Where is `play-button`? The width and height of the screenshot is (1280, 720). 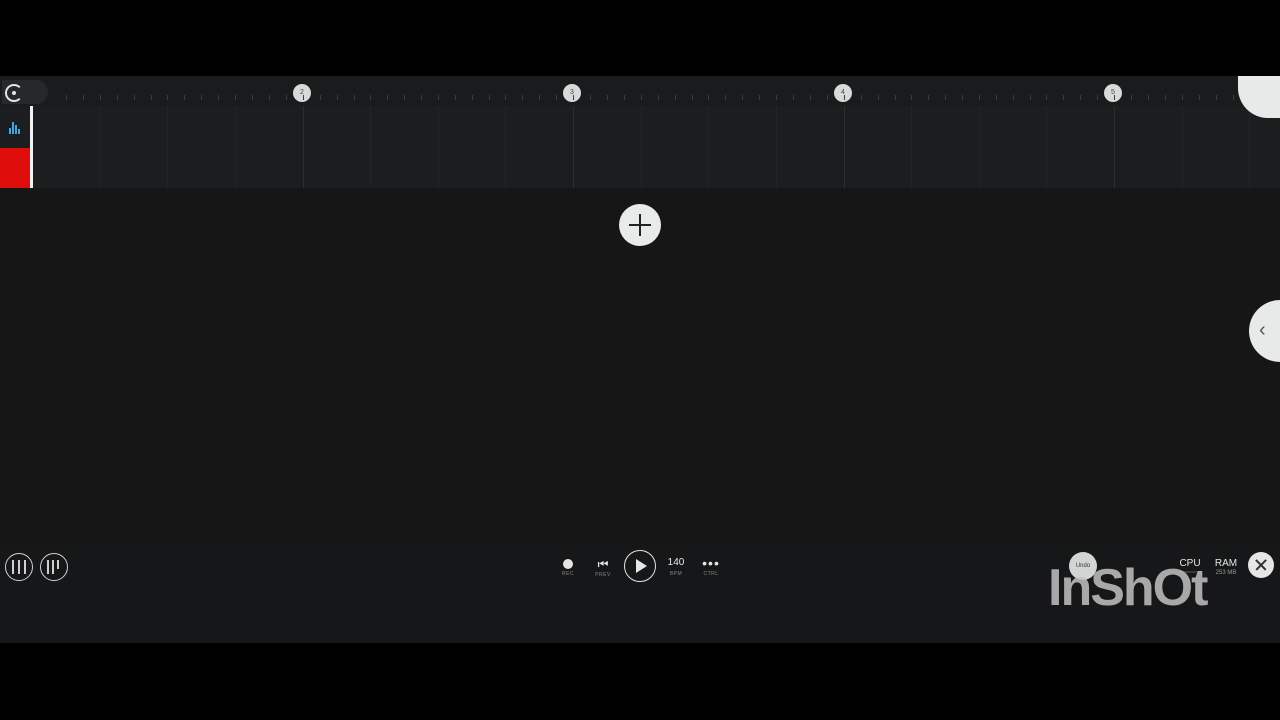 play-button is located at coordinates (640, 566).